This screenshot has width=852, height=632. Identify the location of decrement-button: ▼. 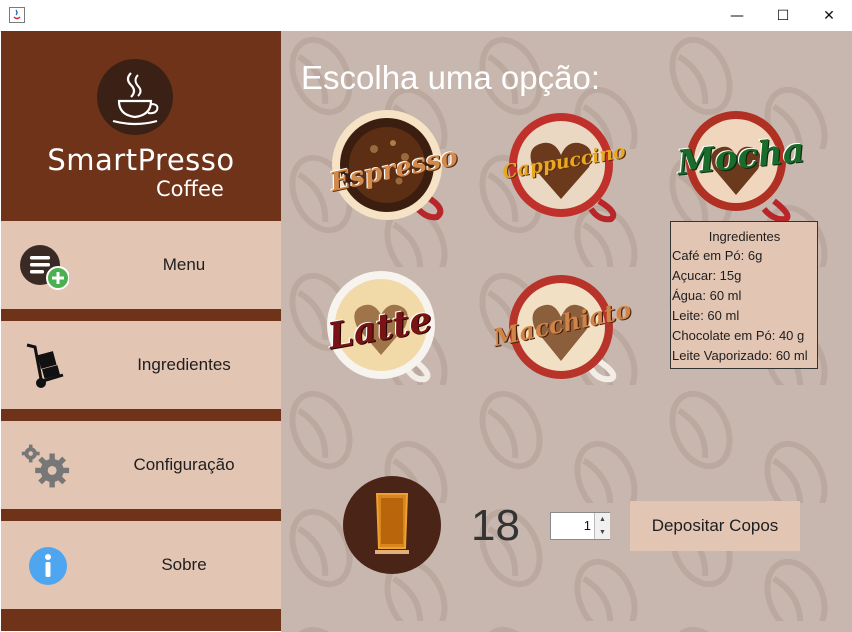
(602, 532).